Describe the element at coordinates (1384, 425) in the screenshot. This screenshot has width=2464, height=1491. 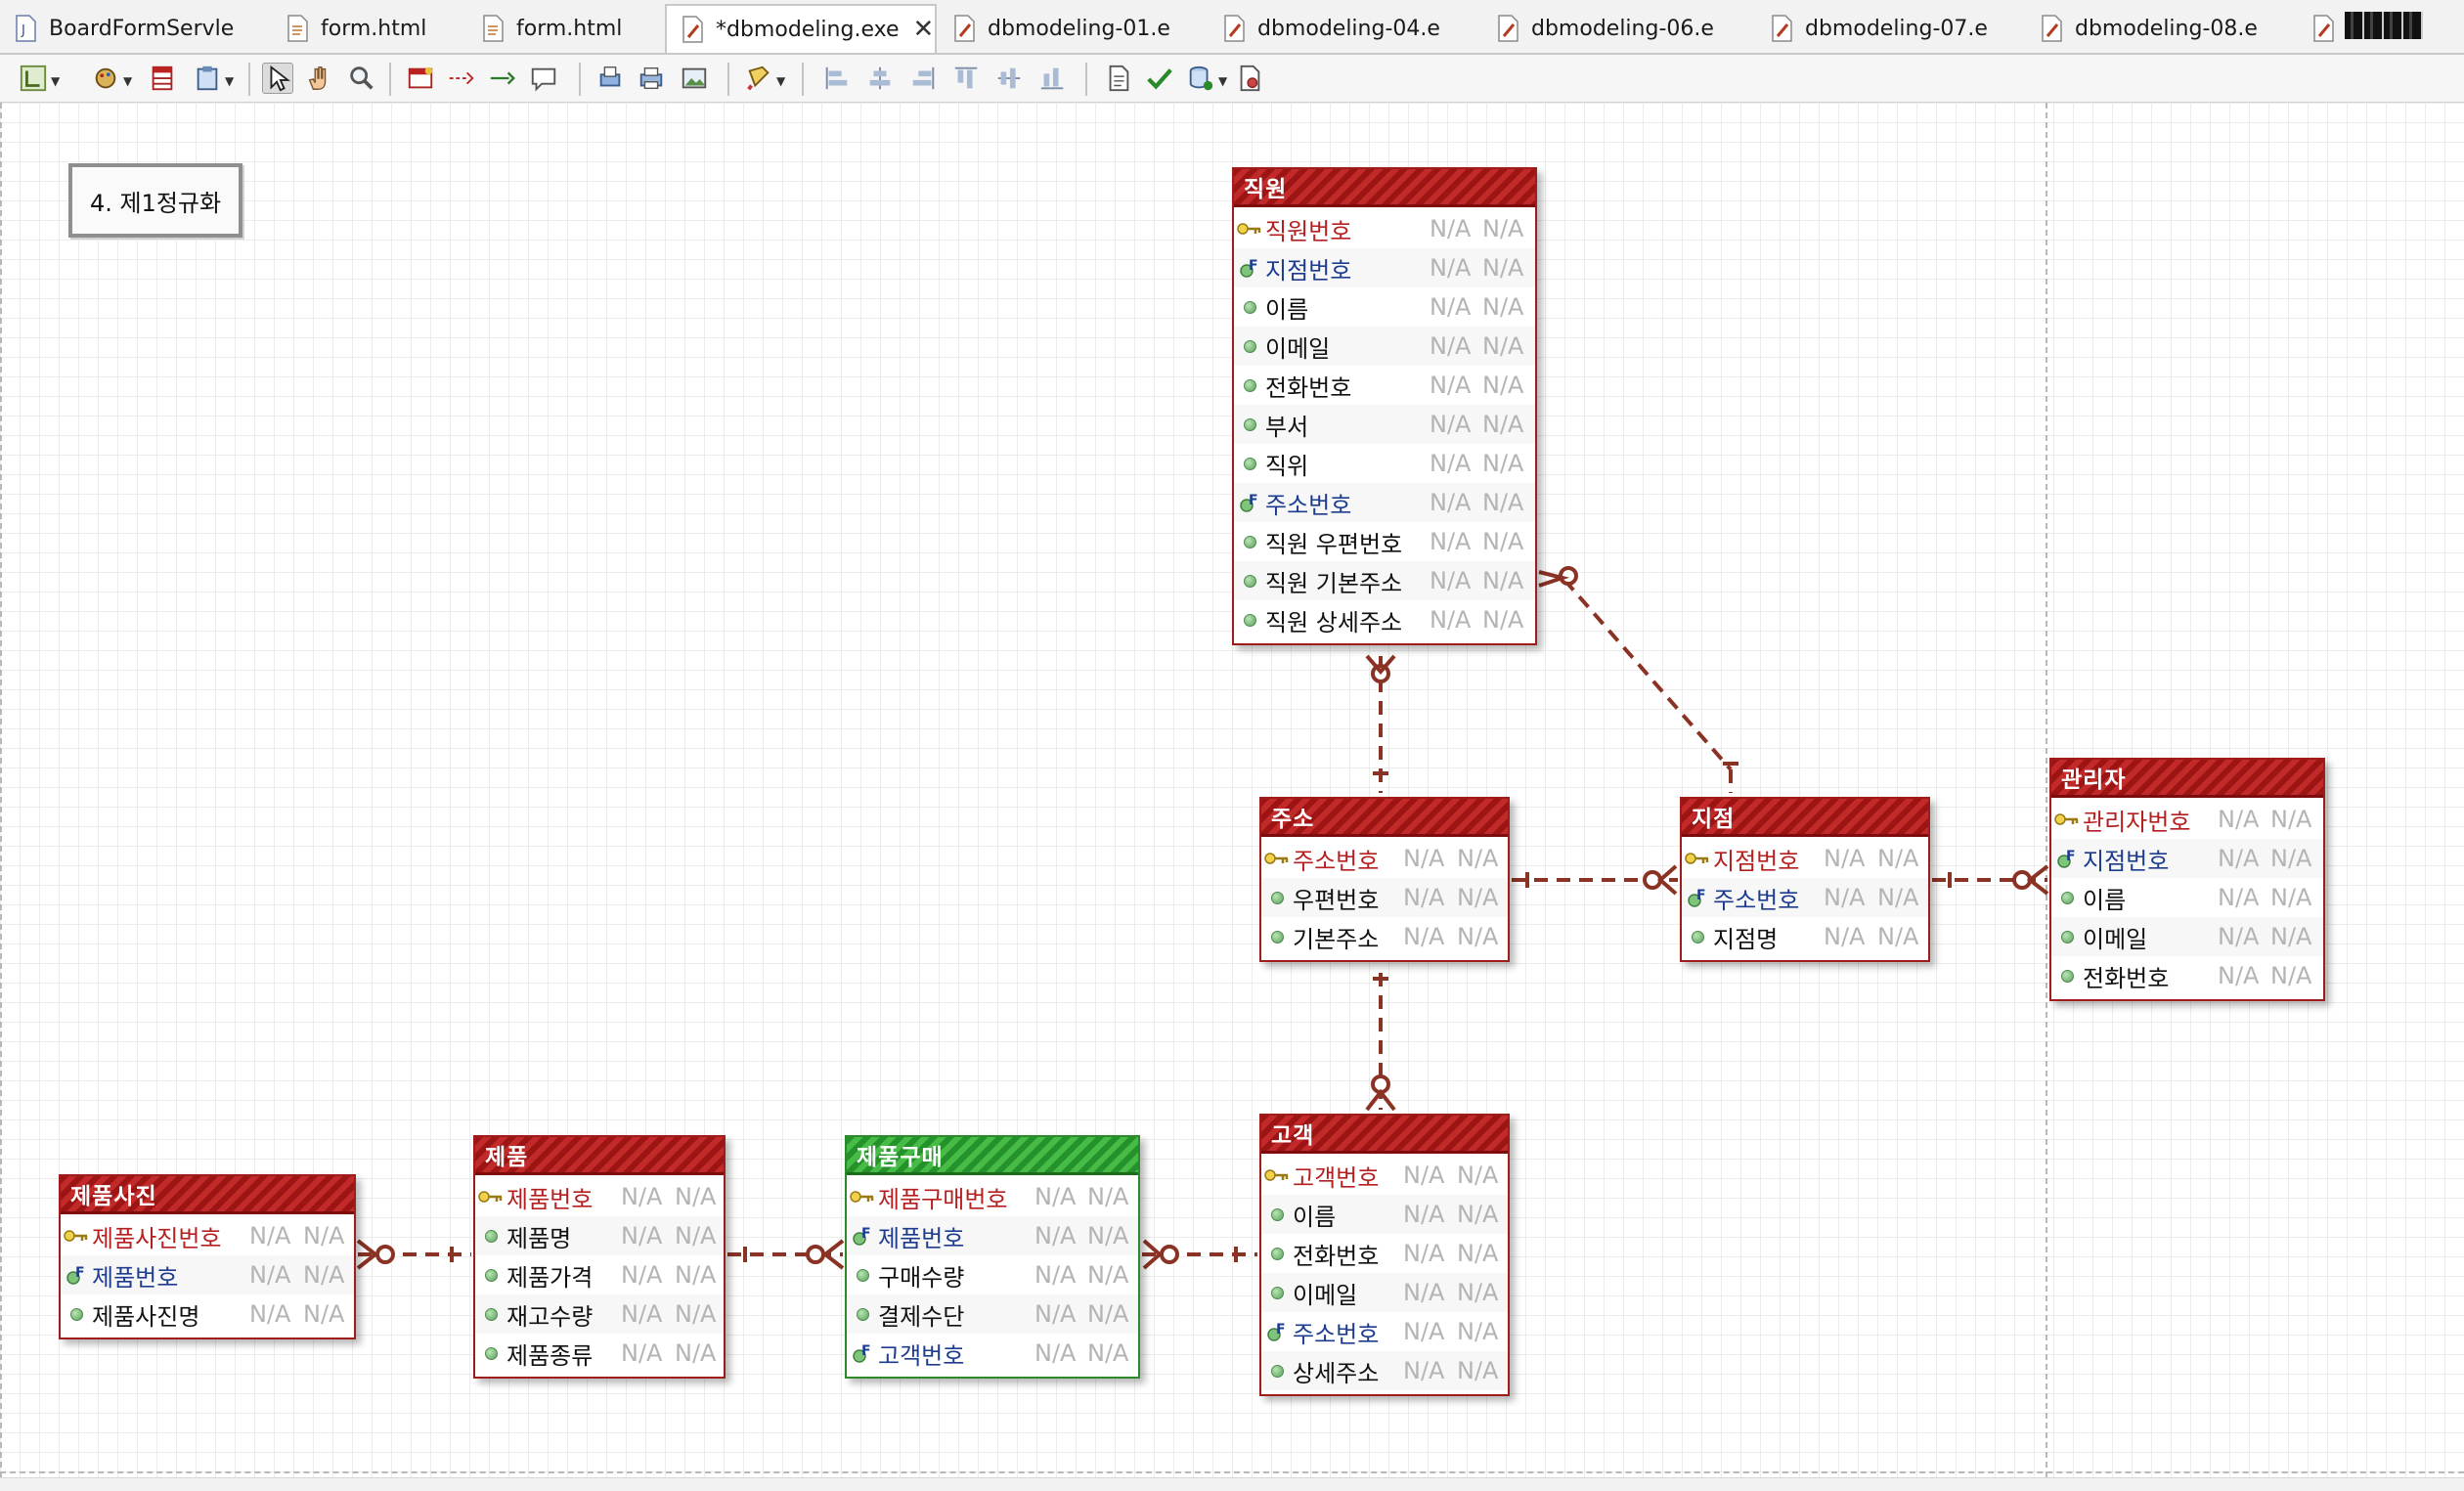
I see `column-row: 부서 N/A N/A` at that location.